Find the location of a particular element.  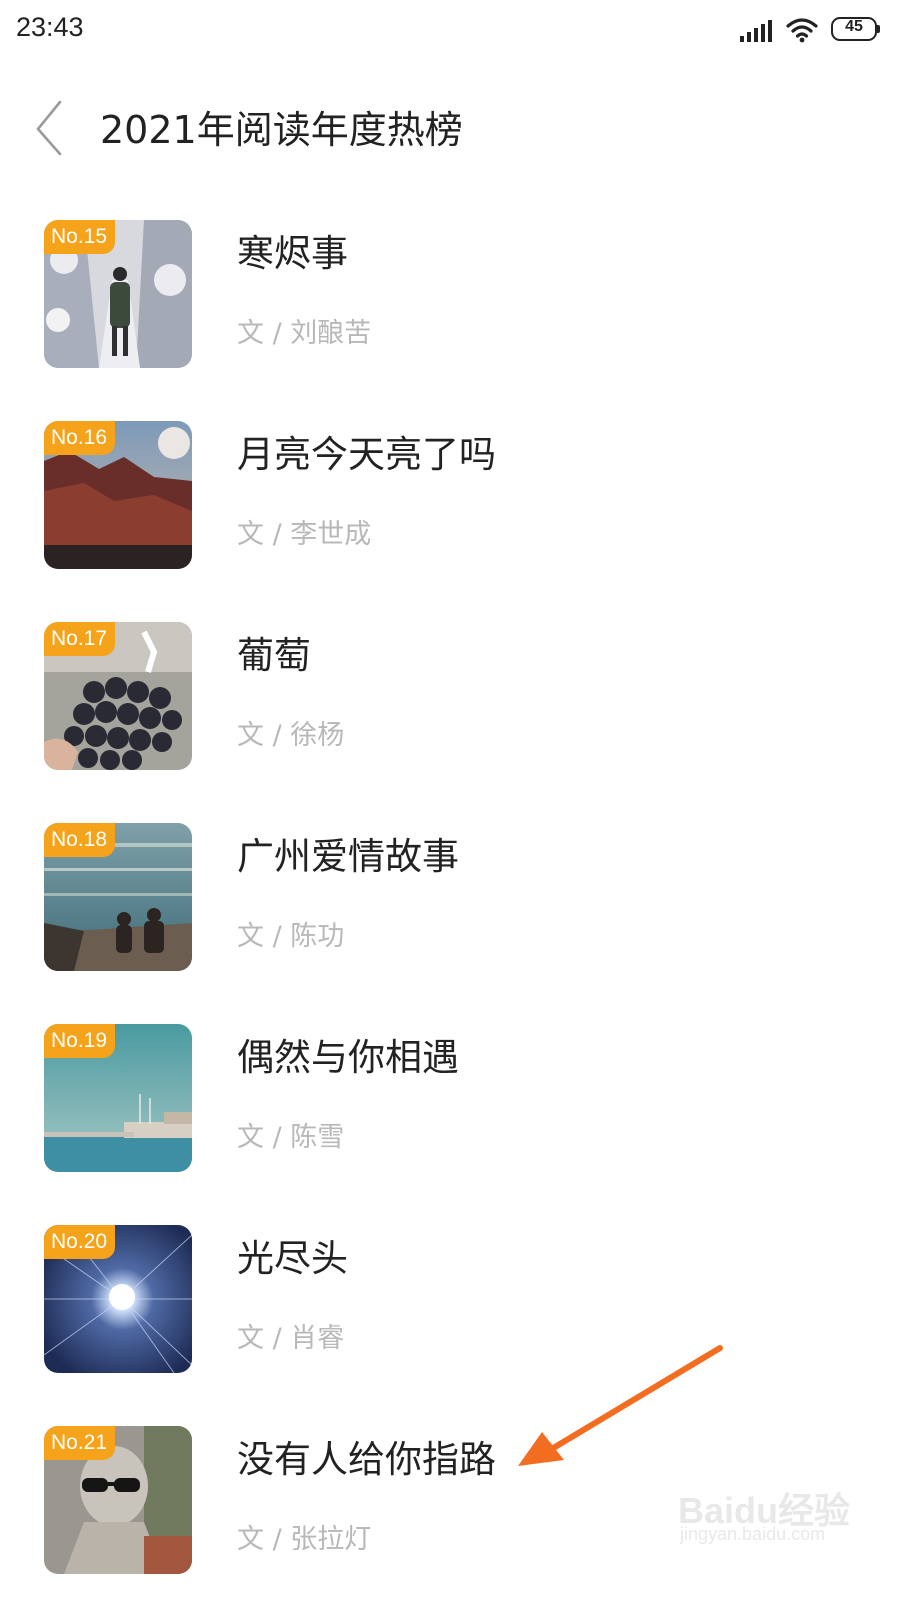

annotation-arrow-icon is located at coordinates (620, 1405).